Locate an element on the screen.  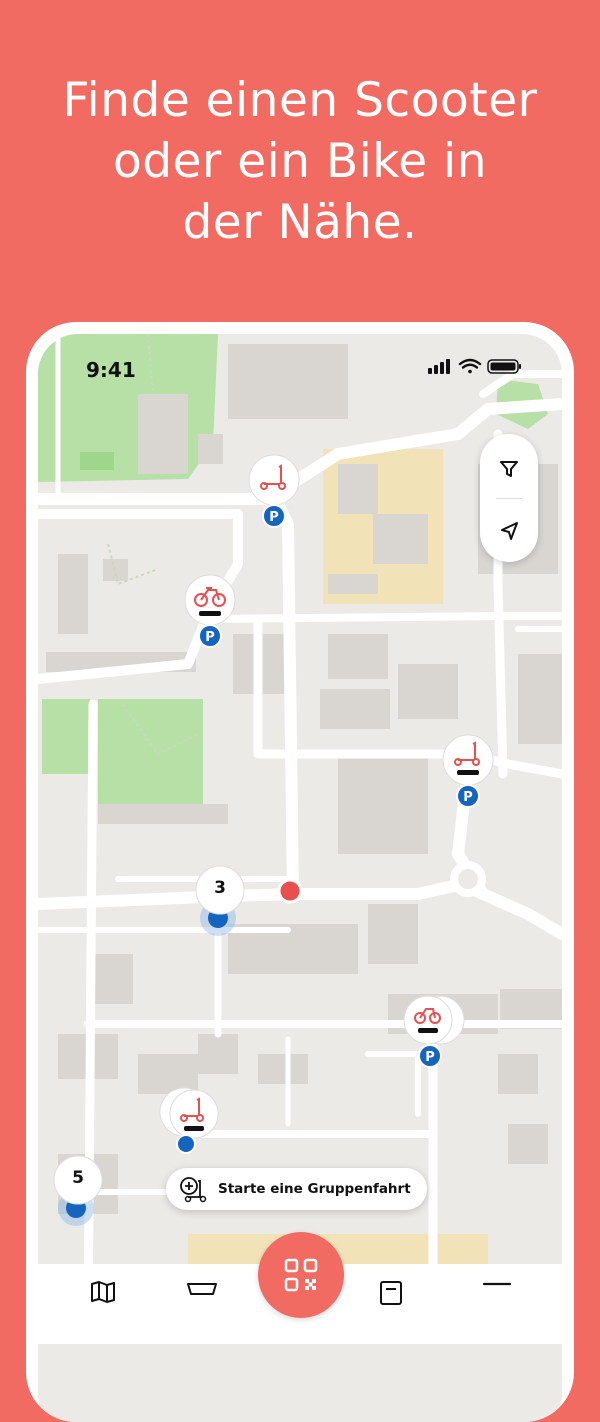
headline-line-3: der Nähe. is located at coordinates (300, 222).